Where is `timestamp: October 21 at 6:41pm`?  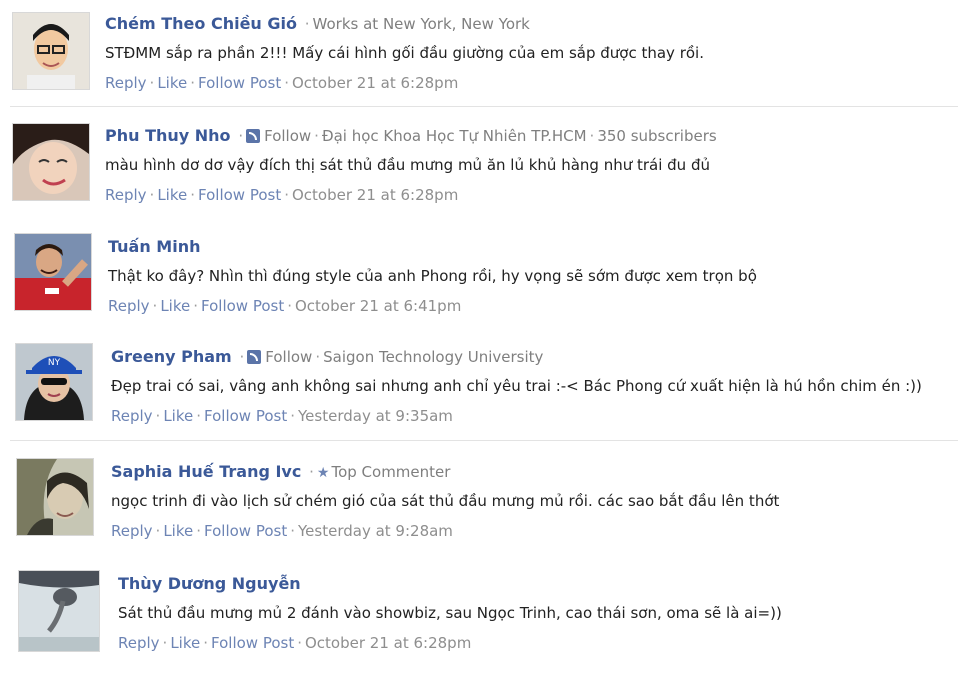
timestamp: October 21 at 6:41pm is located at coordinates (378, 306).